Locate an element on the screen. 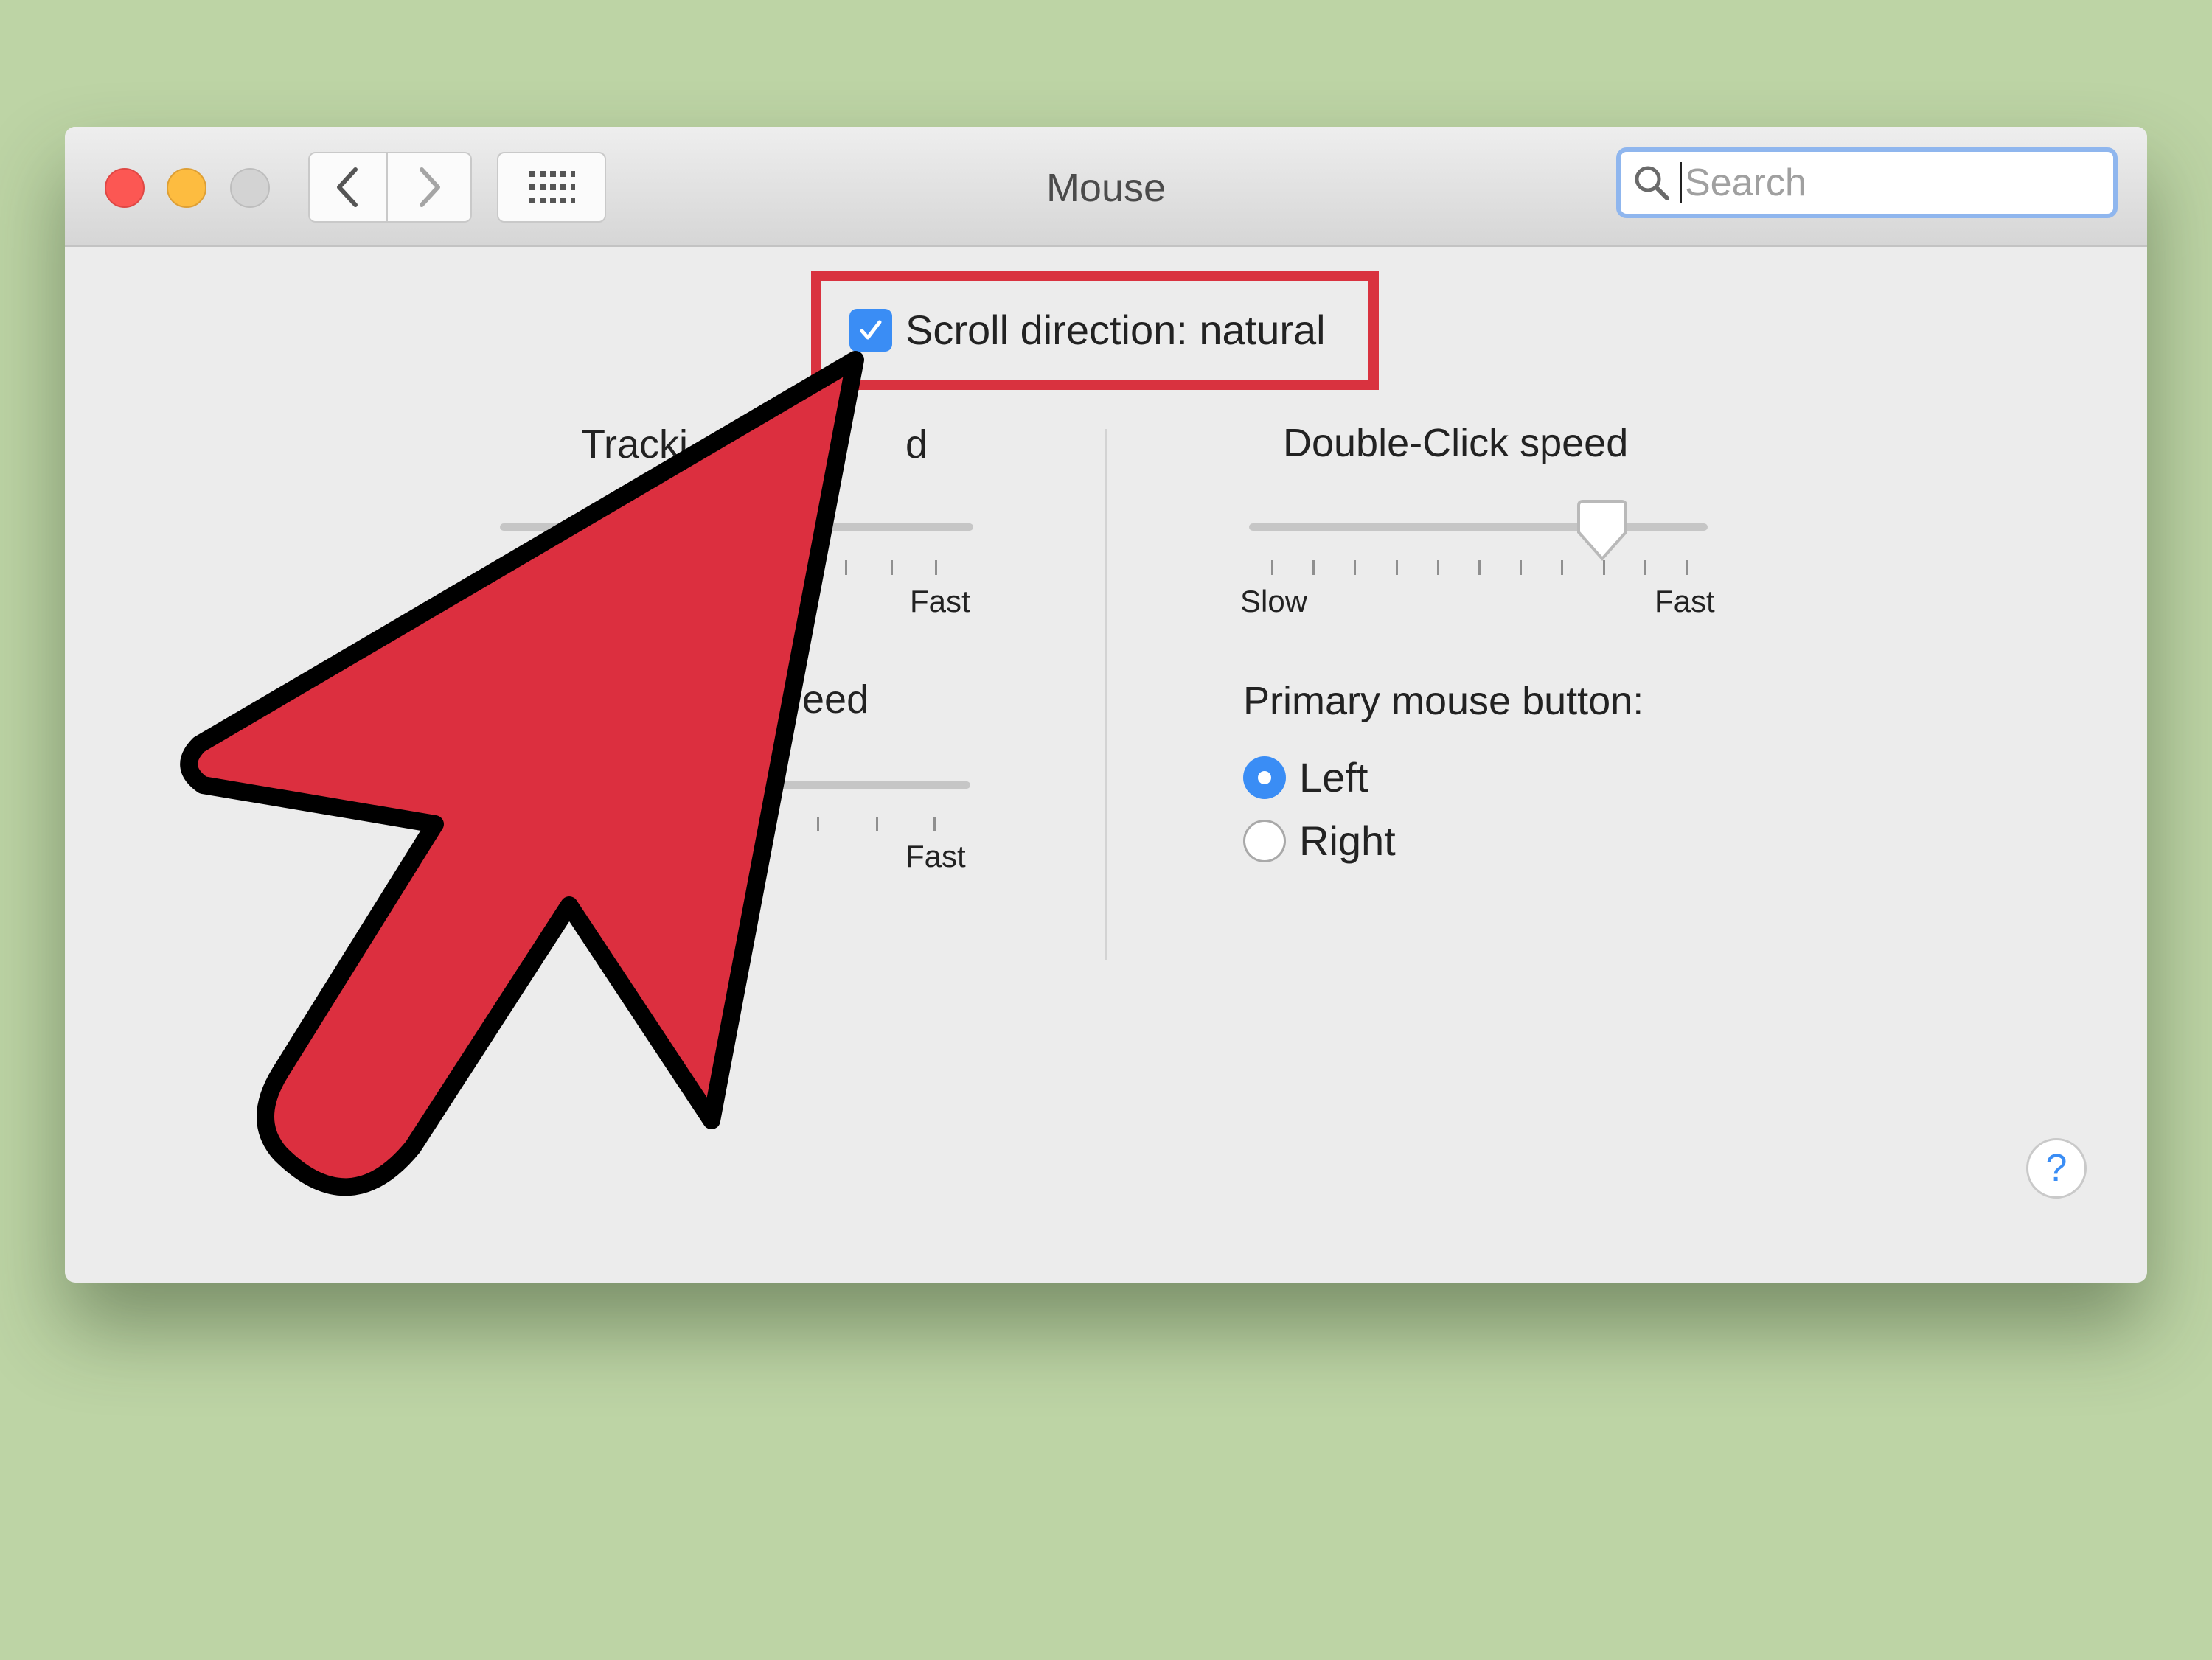  primary-button-option-left: Left is located at coordinates (1305, 777).